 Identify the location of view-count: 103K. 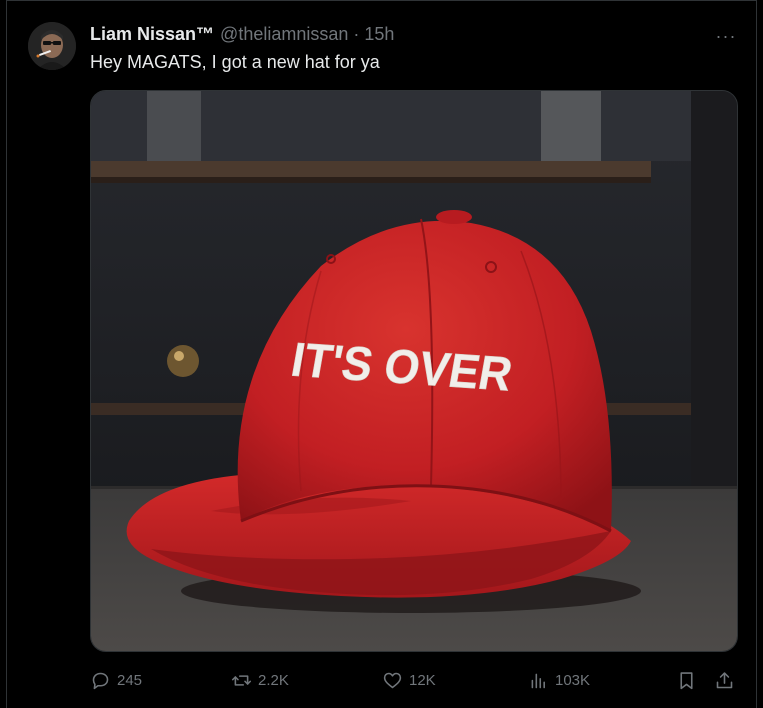
(573, 680).